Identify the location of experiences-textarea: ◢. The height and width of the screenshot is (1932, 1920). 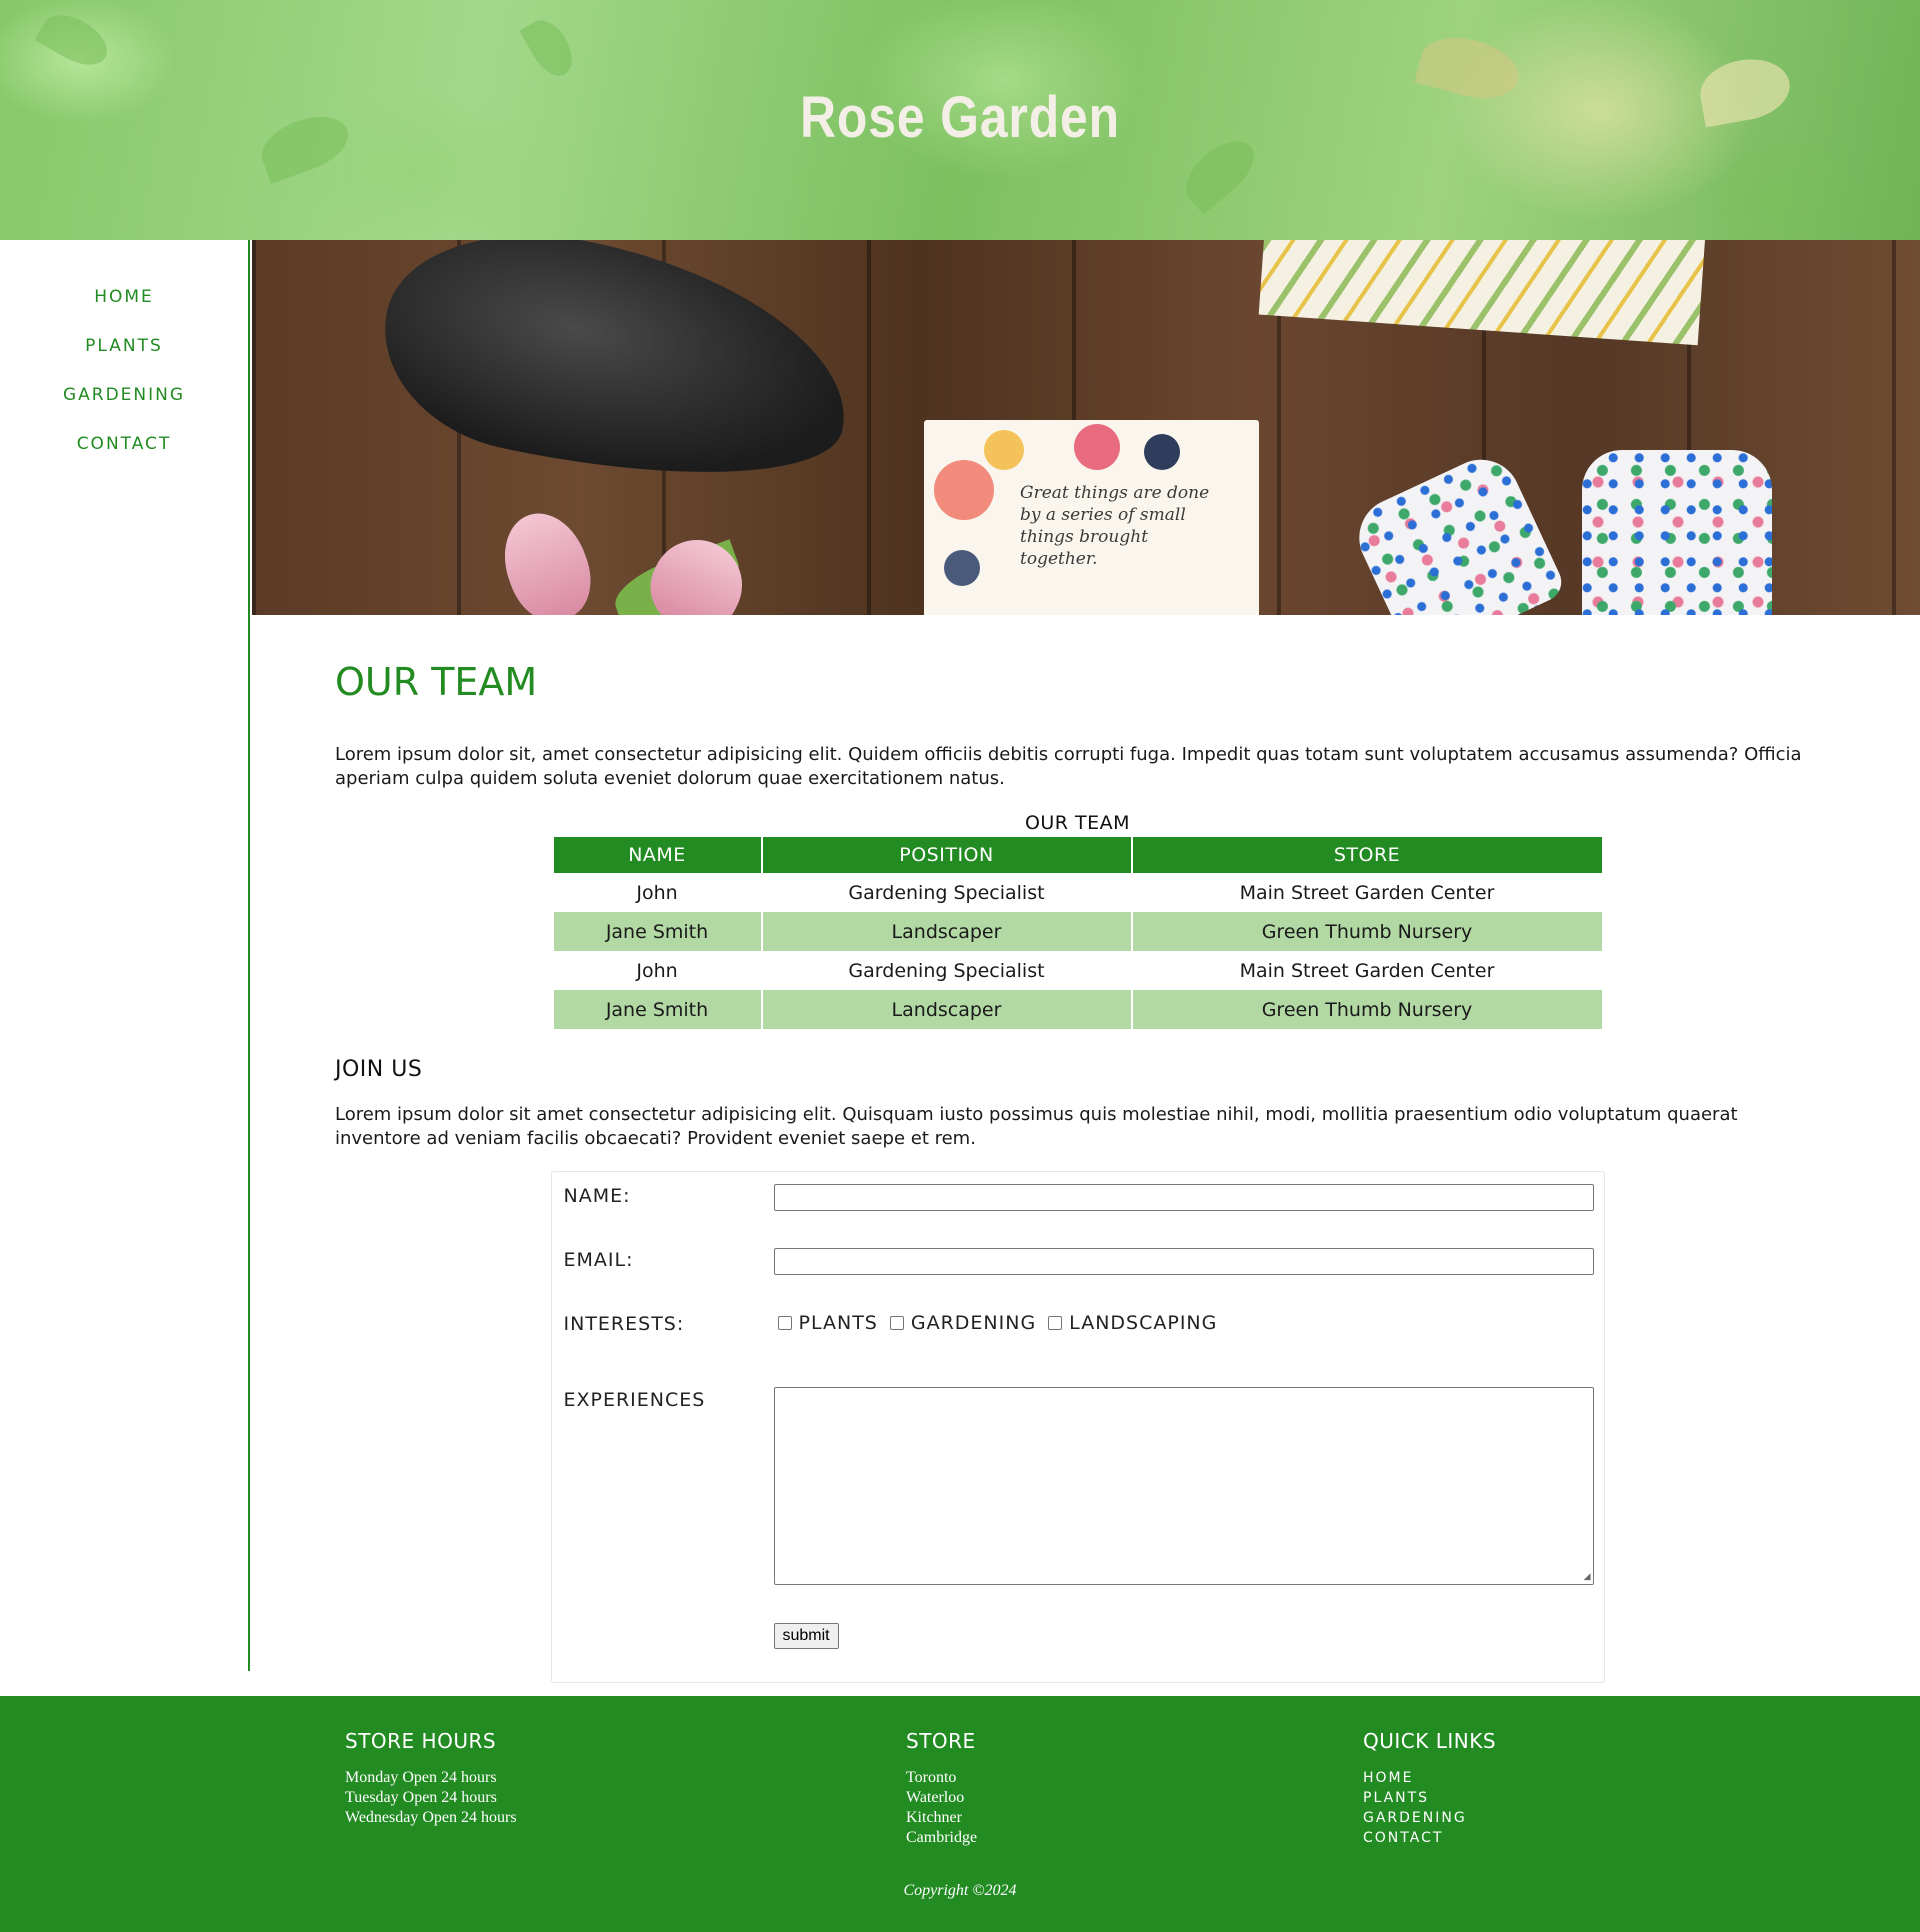
(1183, 1486).